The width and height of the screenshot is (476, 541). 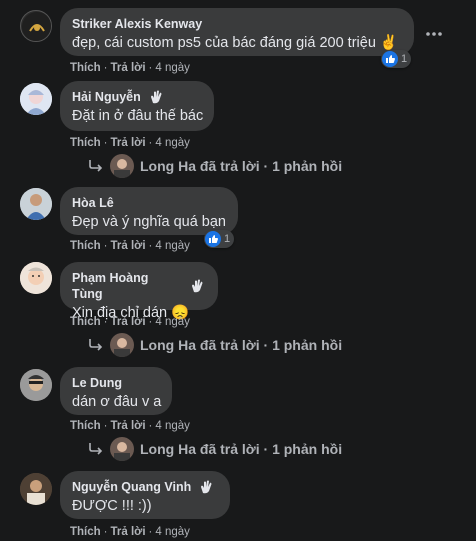 I want to click on comment-bubble: Nguyễn Quang Vinh ĐƯỢC !!! :)), so click(x=145, y=495).